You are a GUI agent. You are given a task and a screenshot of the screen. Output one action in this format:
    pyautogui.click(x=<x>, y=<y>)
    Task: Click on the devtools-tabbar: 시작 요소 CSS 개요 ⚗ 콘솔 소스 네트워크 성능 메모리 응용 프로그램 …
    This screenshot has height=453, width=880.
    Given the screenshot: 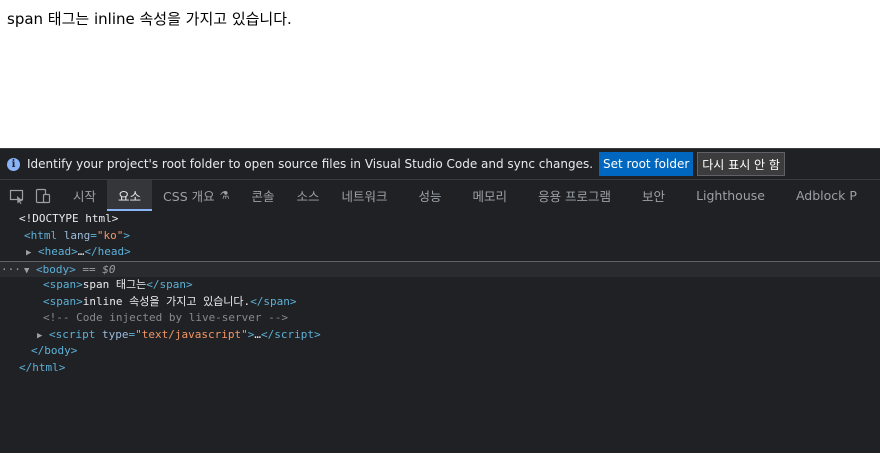 What is the action you would take?
    pyautogui.click(x=440, y=195)
    